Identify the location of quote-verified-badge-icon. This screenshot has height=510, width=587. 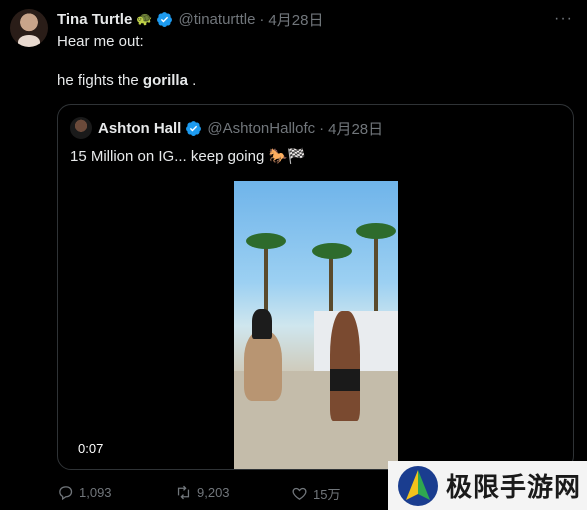
(194, 128).